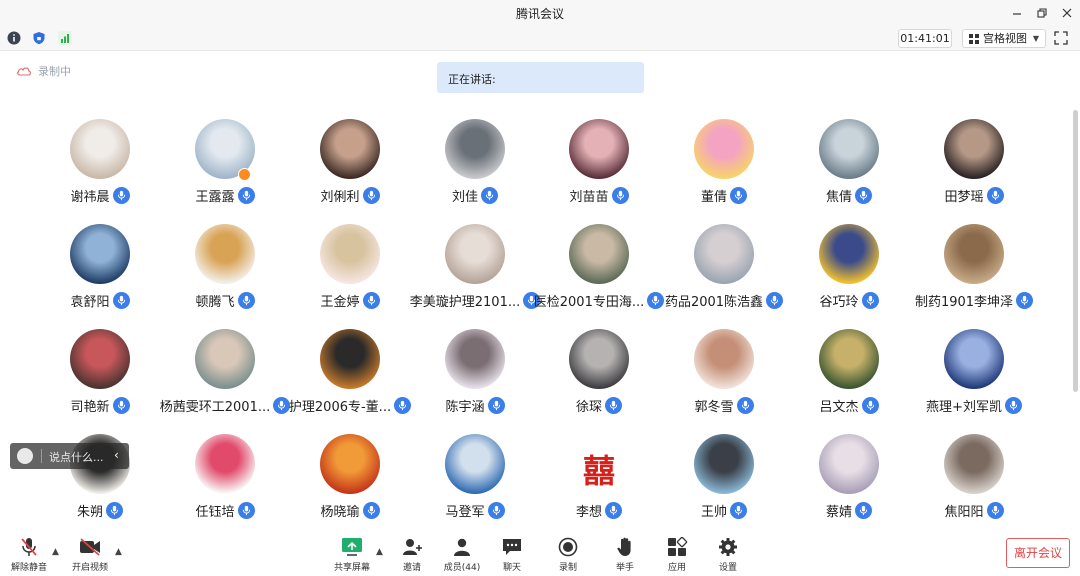  Describe the element at coordinates (974, 405) in the screenshot. I see `participant-name-line: 燕理+刘军凯` at that location.